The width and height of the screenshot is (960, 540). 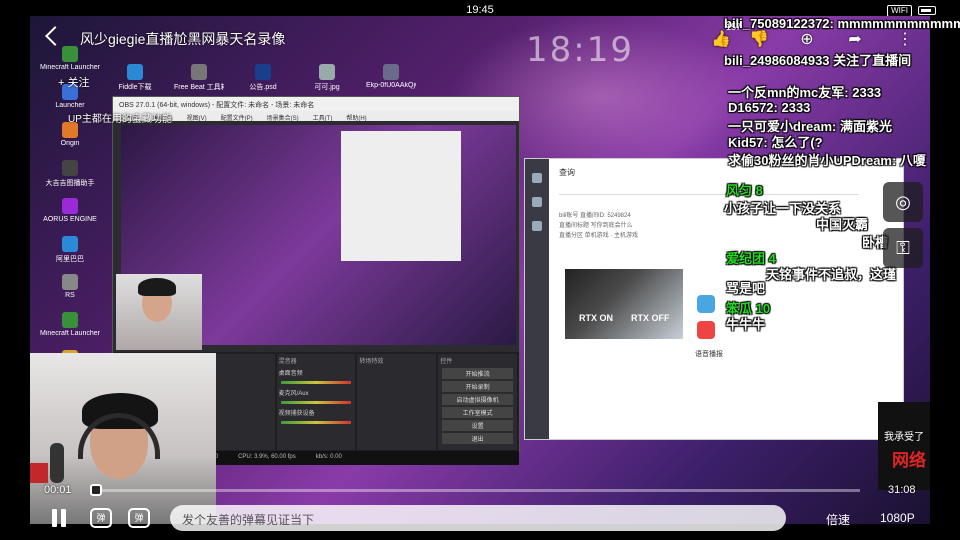 I want to click on obs-status-item: CPU: 3.9%, 60.00 fps, so click(x=267, y=457).